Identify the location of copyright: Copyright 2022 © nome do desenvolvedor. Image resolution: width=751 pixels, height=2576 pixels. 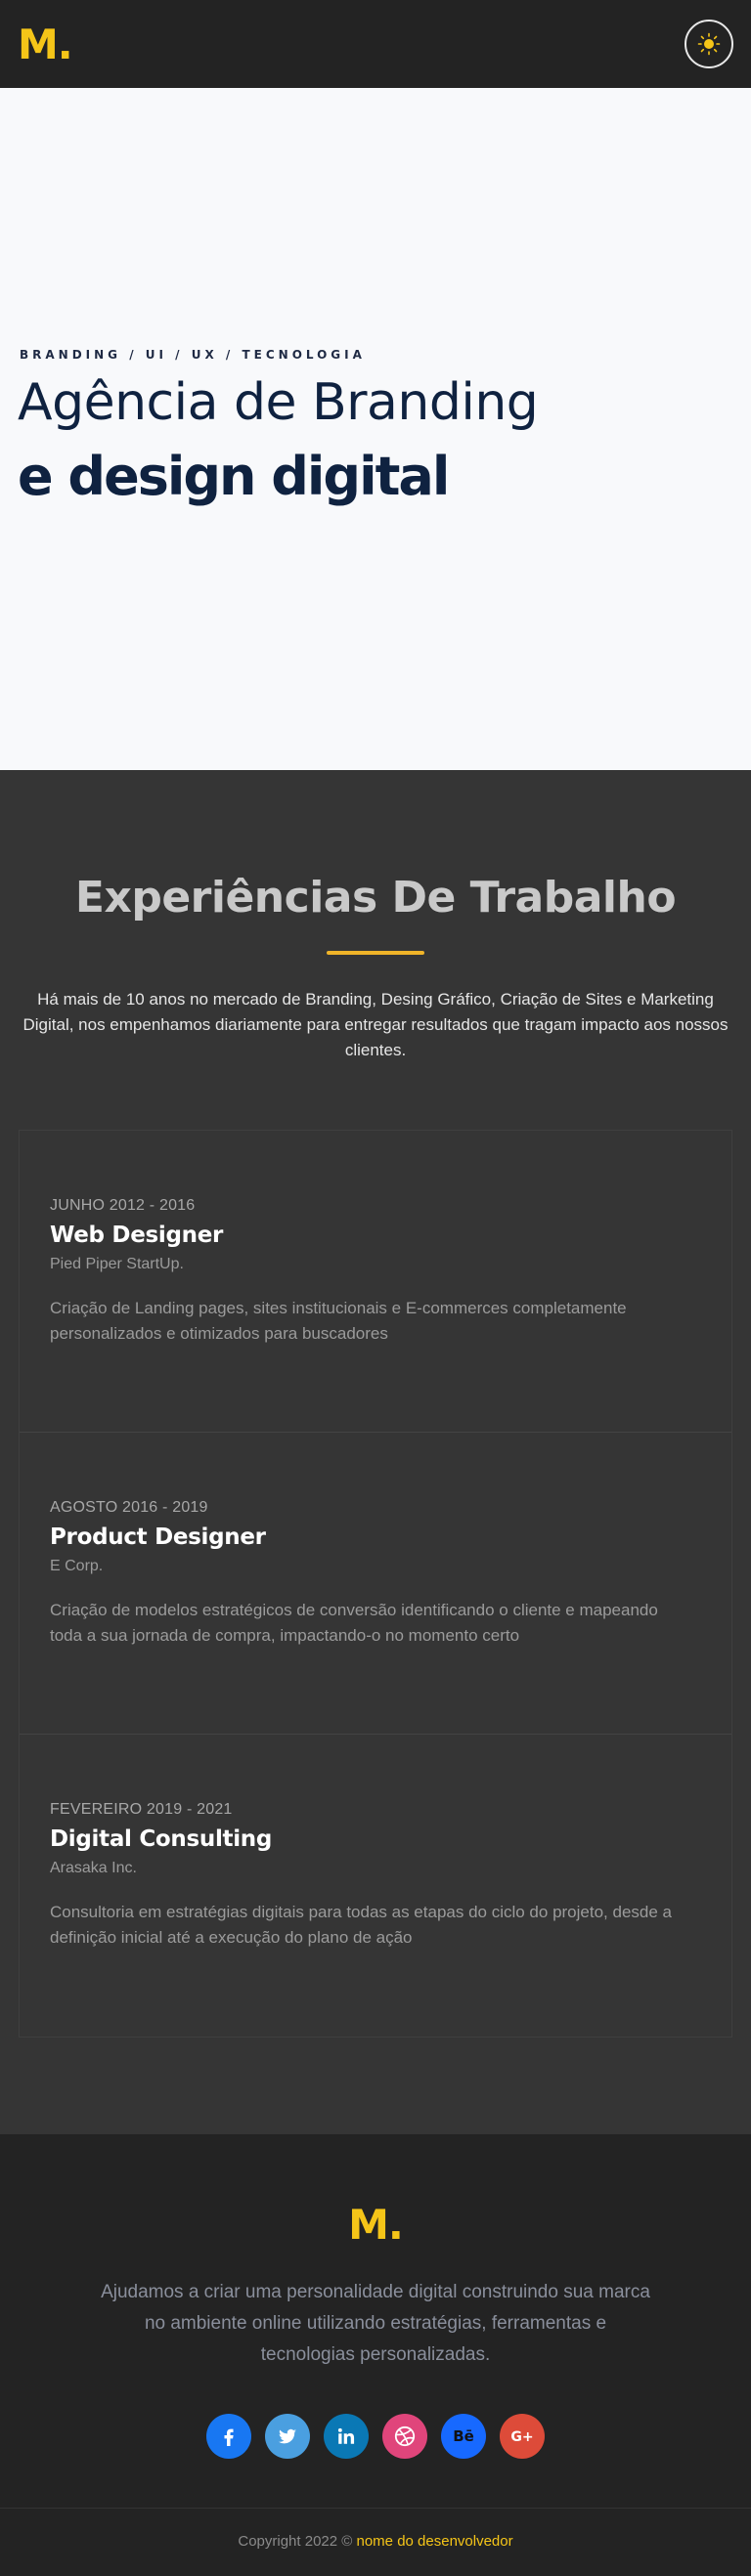
(375, 2542).